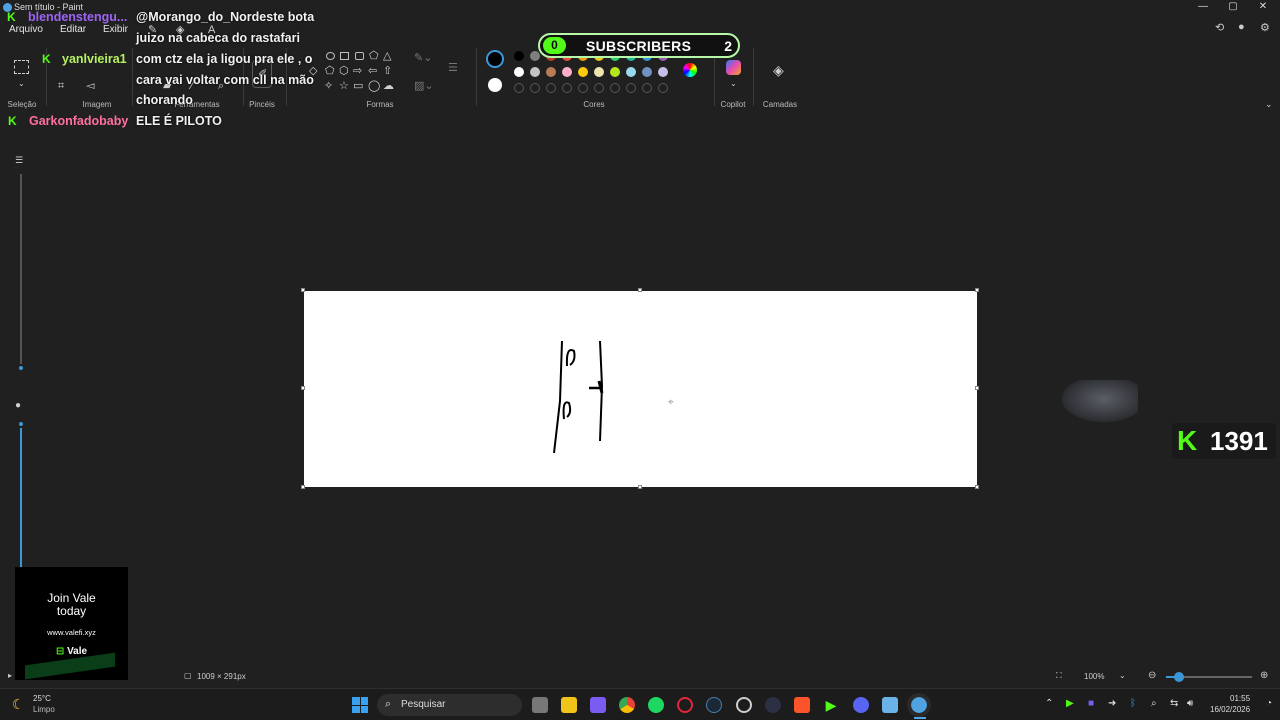  What do you see at coordinates (372, 71) in the screenshot?
I see `left-arrow-shape-icon: ⇦` at bounding box center [372, 71].